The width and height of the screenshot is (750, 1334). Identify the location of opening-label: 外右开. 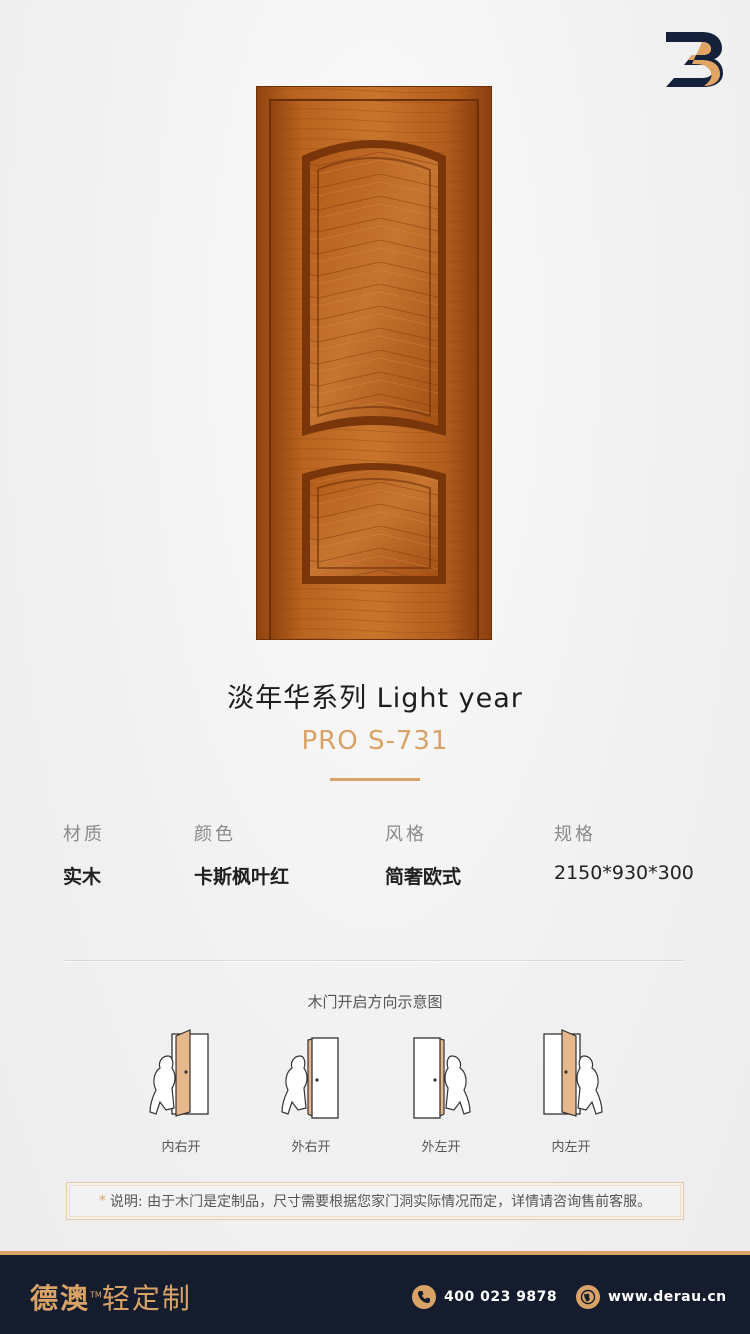
(311, 1147).